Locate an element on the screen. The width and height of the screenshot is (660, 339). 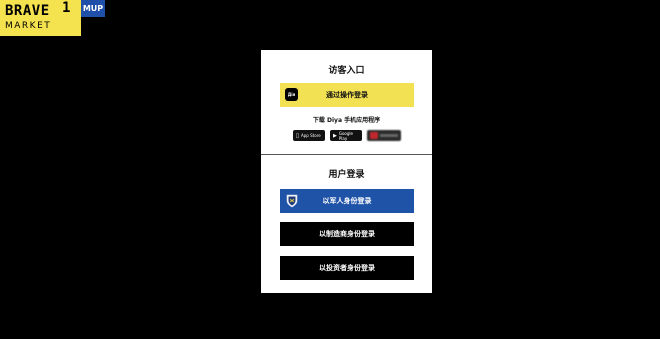
logo-brave-text: BRAVE is located at coordinates (27, 11).